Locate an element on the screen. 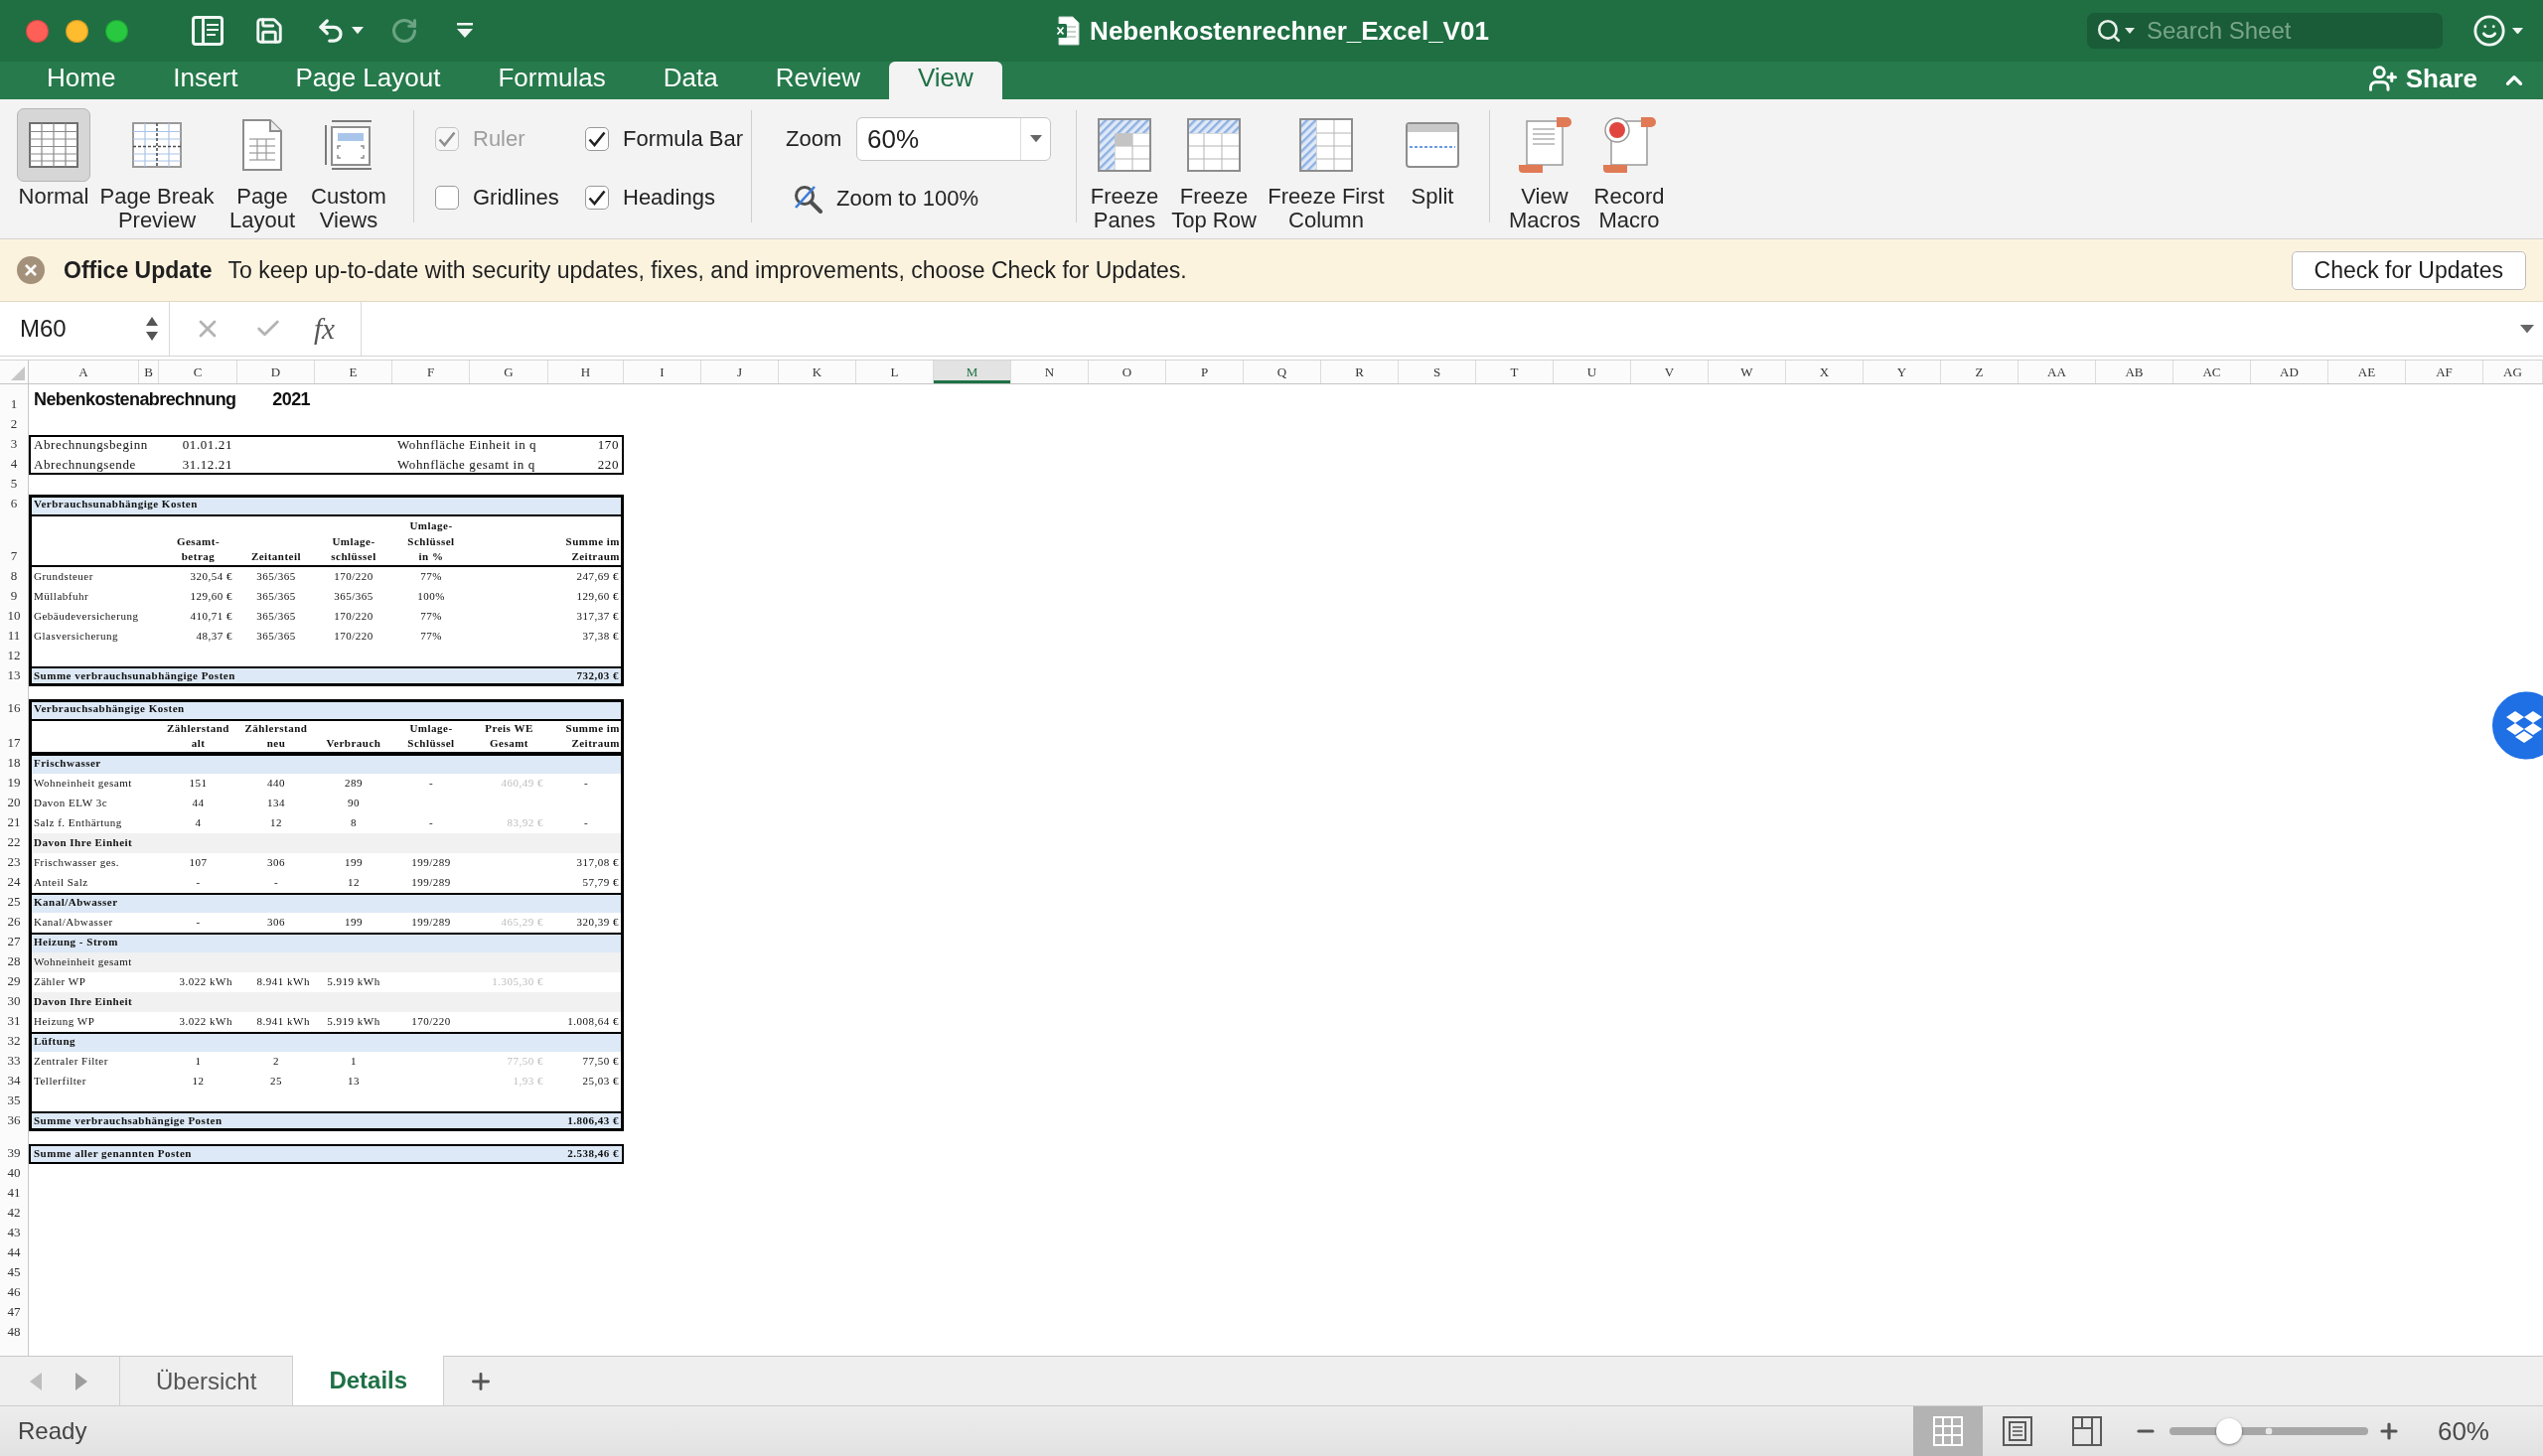  column-header: R is located at coordinates (1360, 372).